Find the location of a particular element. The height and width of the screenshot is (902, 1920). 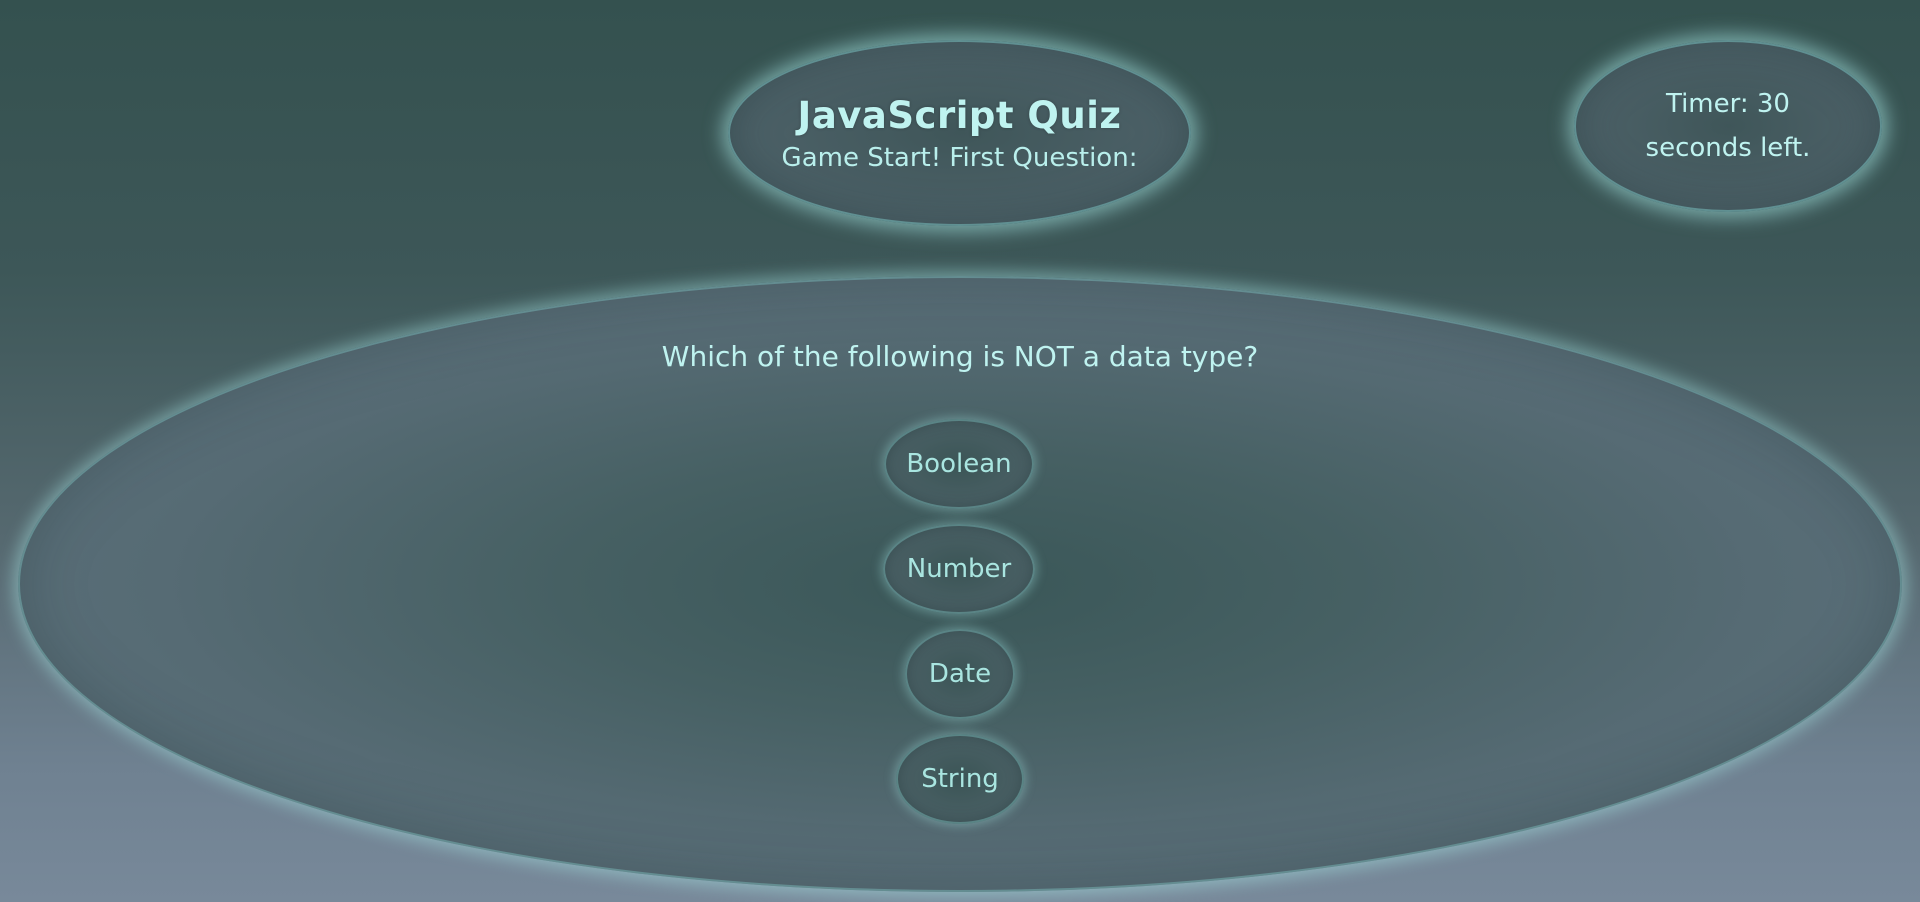

timer-text: Timer: 30 seconds left. is located at coordinates (1728, 126).